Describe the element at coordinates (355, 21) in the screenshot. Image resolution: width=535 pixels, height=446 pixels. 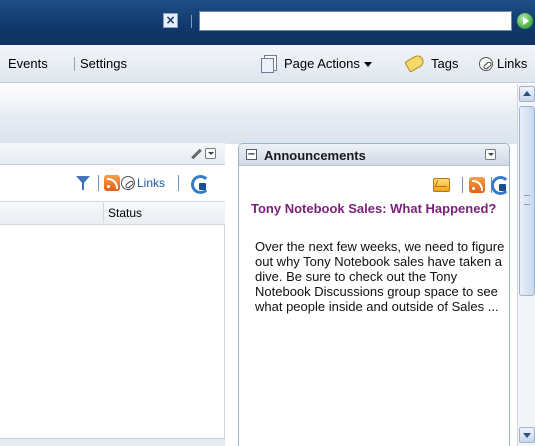
I see `search-input` at that location.